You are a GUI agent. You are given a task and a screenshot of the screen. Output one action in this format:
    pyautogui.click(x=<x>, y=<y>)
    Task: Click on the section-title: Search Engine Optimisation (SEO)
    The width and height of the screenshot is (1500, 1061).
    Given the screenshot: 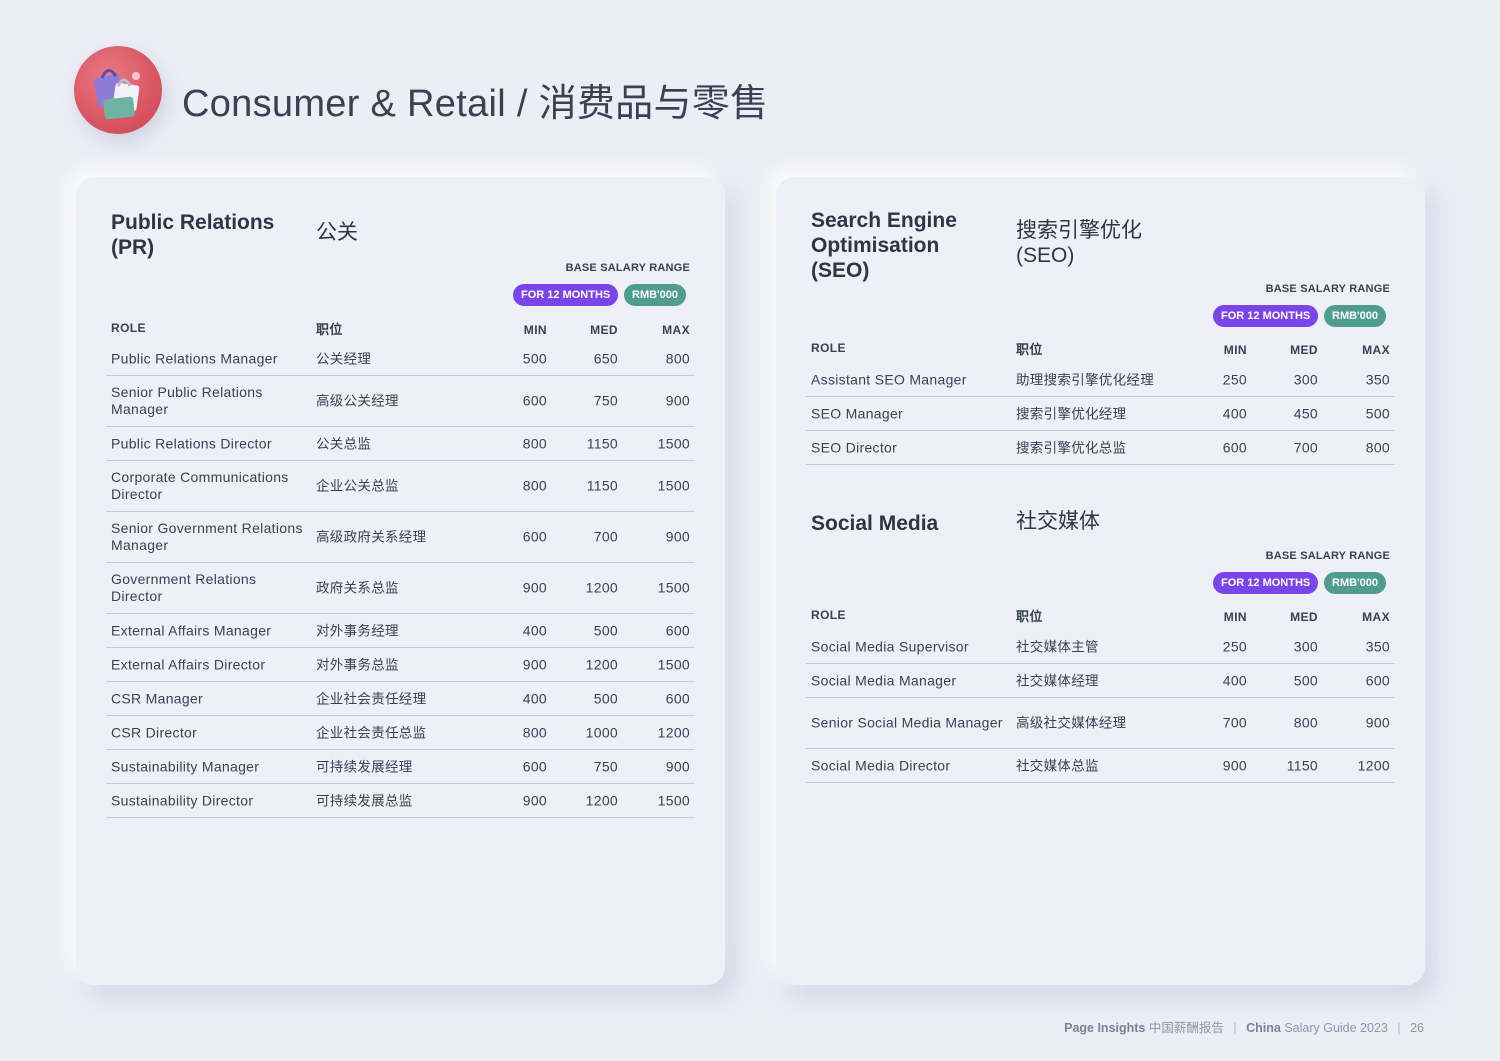 What is the action you would take?
    pyautogui.click(x=884, y=245)
    